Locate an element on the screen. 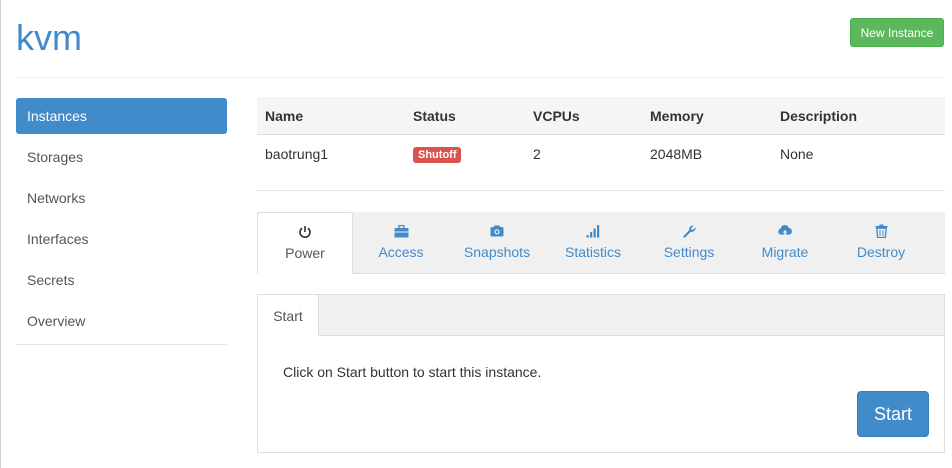 Image resolution: width=952 pixels, height=468 pixels. tab-migrate: Migrate is located at coordinates (785, 242).